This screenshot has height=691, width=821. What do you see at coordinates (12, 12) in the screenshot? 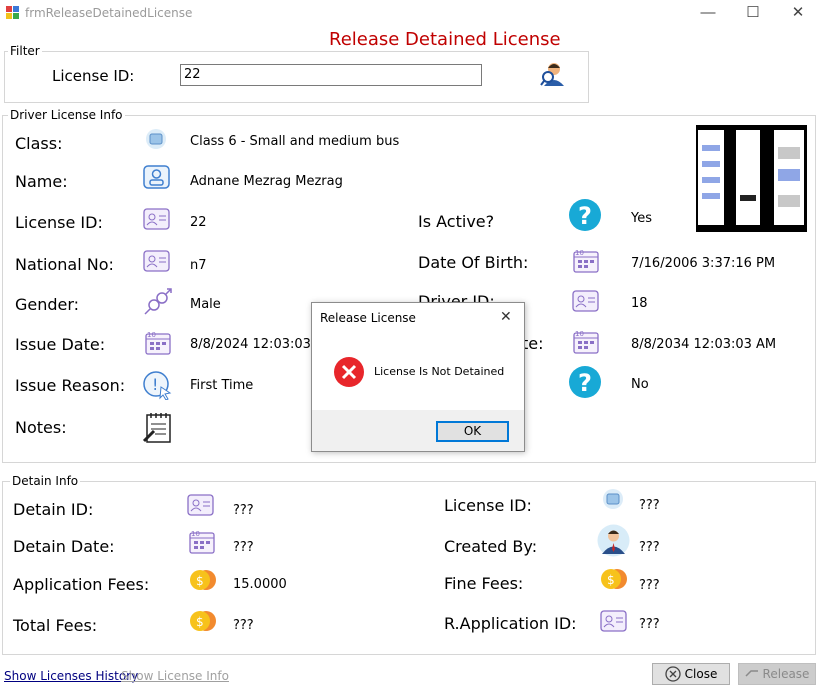
I see `app-icon` at bounding box center [12, 12].